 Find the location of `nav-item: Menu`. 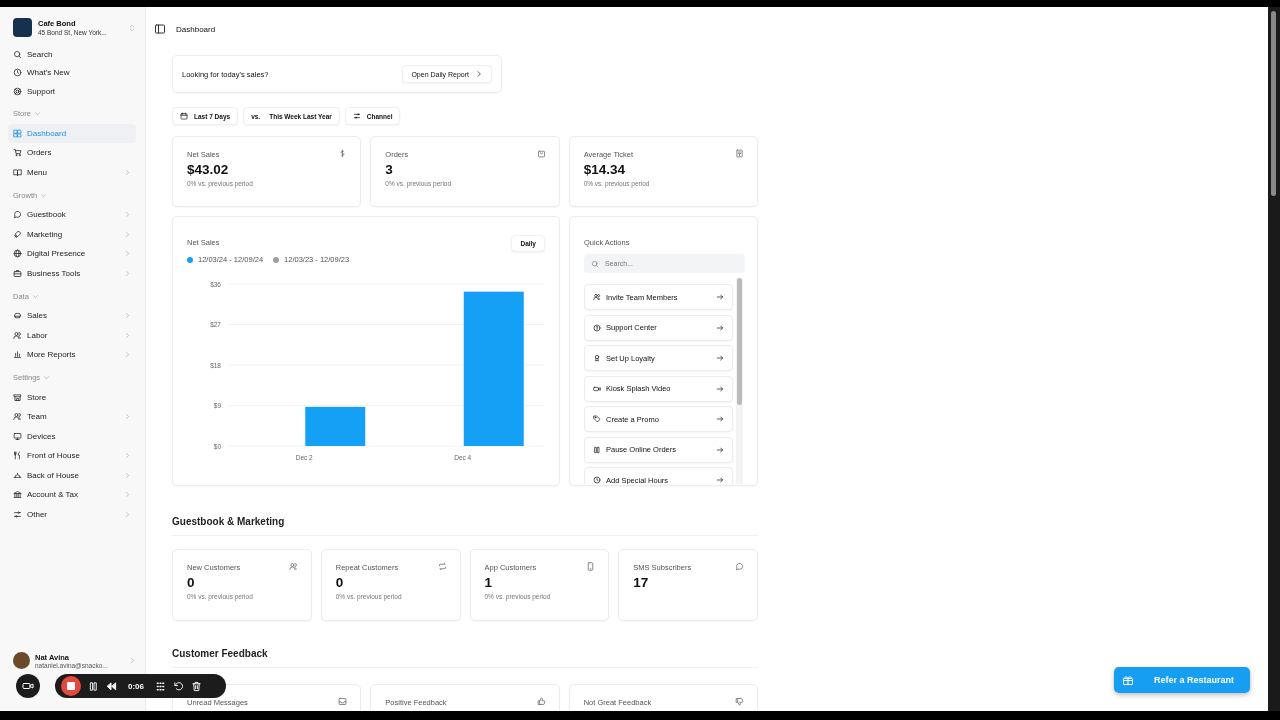

nav-item: Menu is located at coordinates (72, 172).